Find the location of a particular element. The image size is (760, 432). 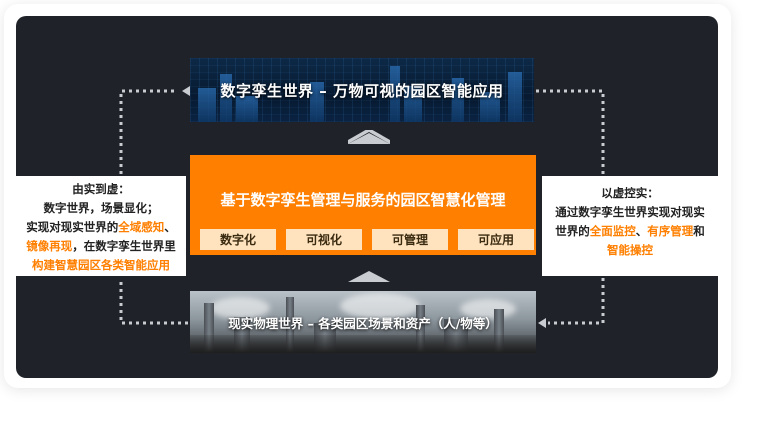

digital-world-banner: 数字孪生世界 – 万物可视的园区智能应用 is located at coordinates (362, 90).